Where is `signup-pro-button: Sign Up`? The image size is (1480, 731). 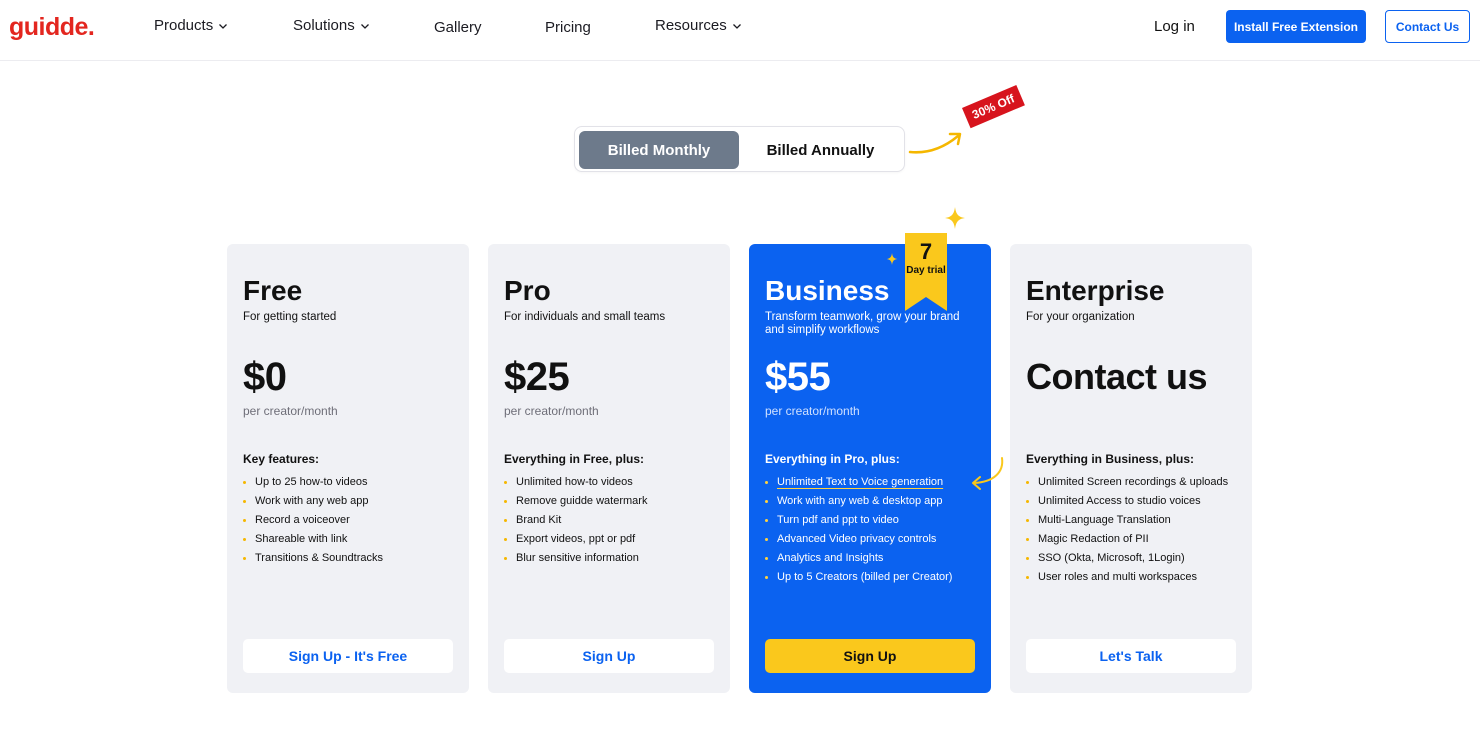 signup-pro-button: Sign Up is located at coordinates (609, 656).